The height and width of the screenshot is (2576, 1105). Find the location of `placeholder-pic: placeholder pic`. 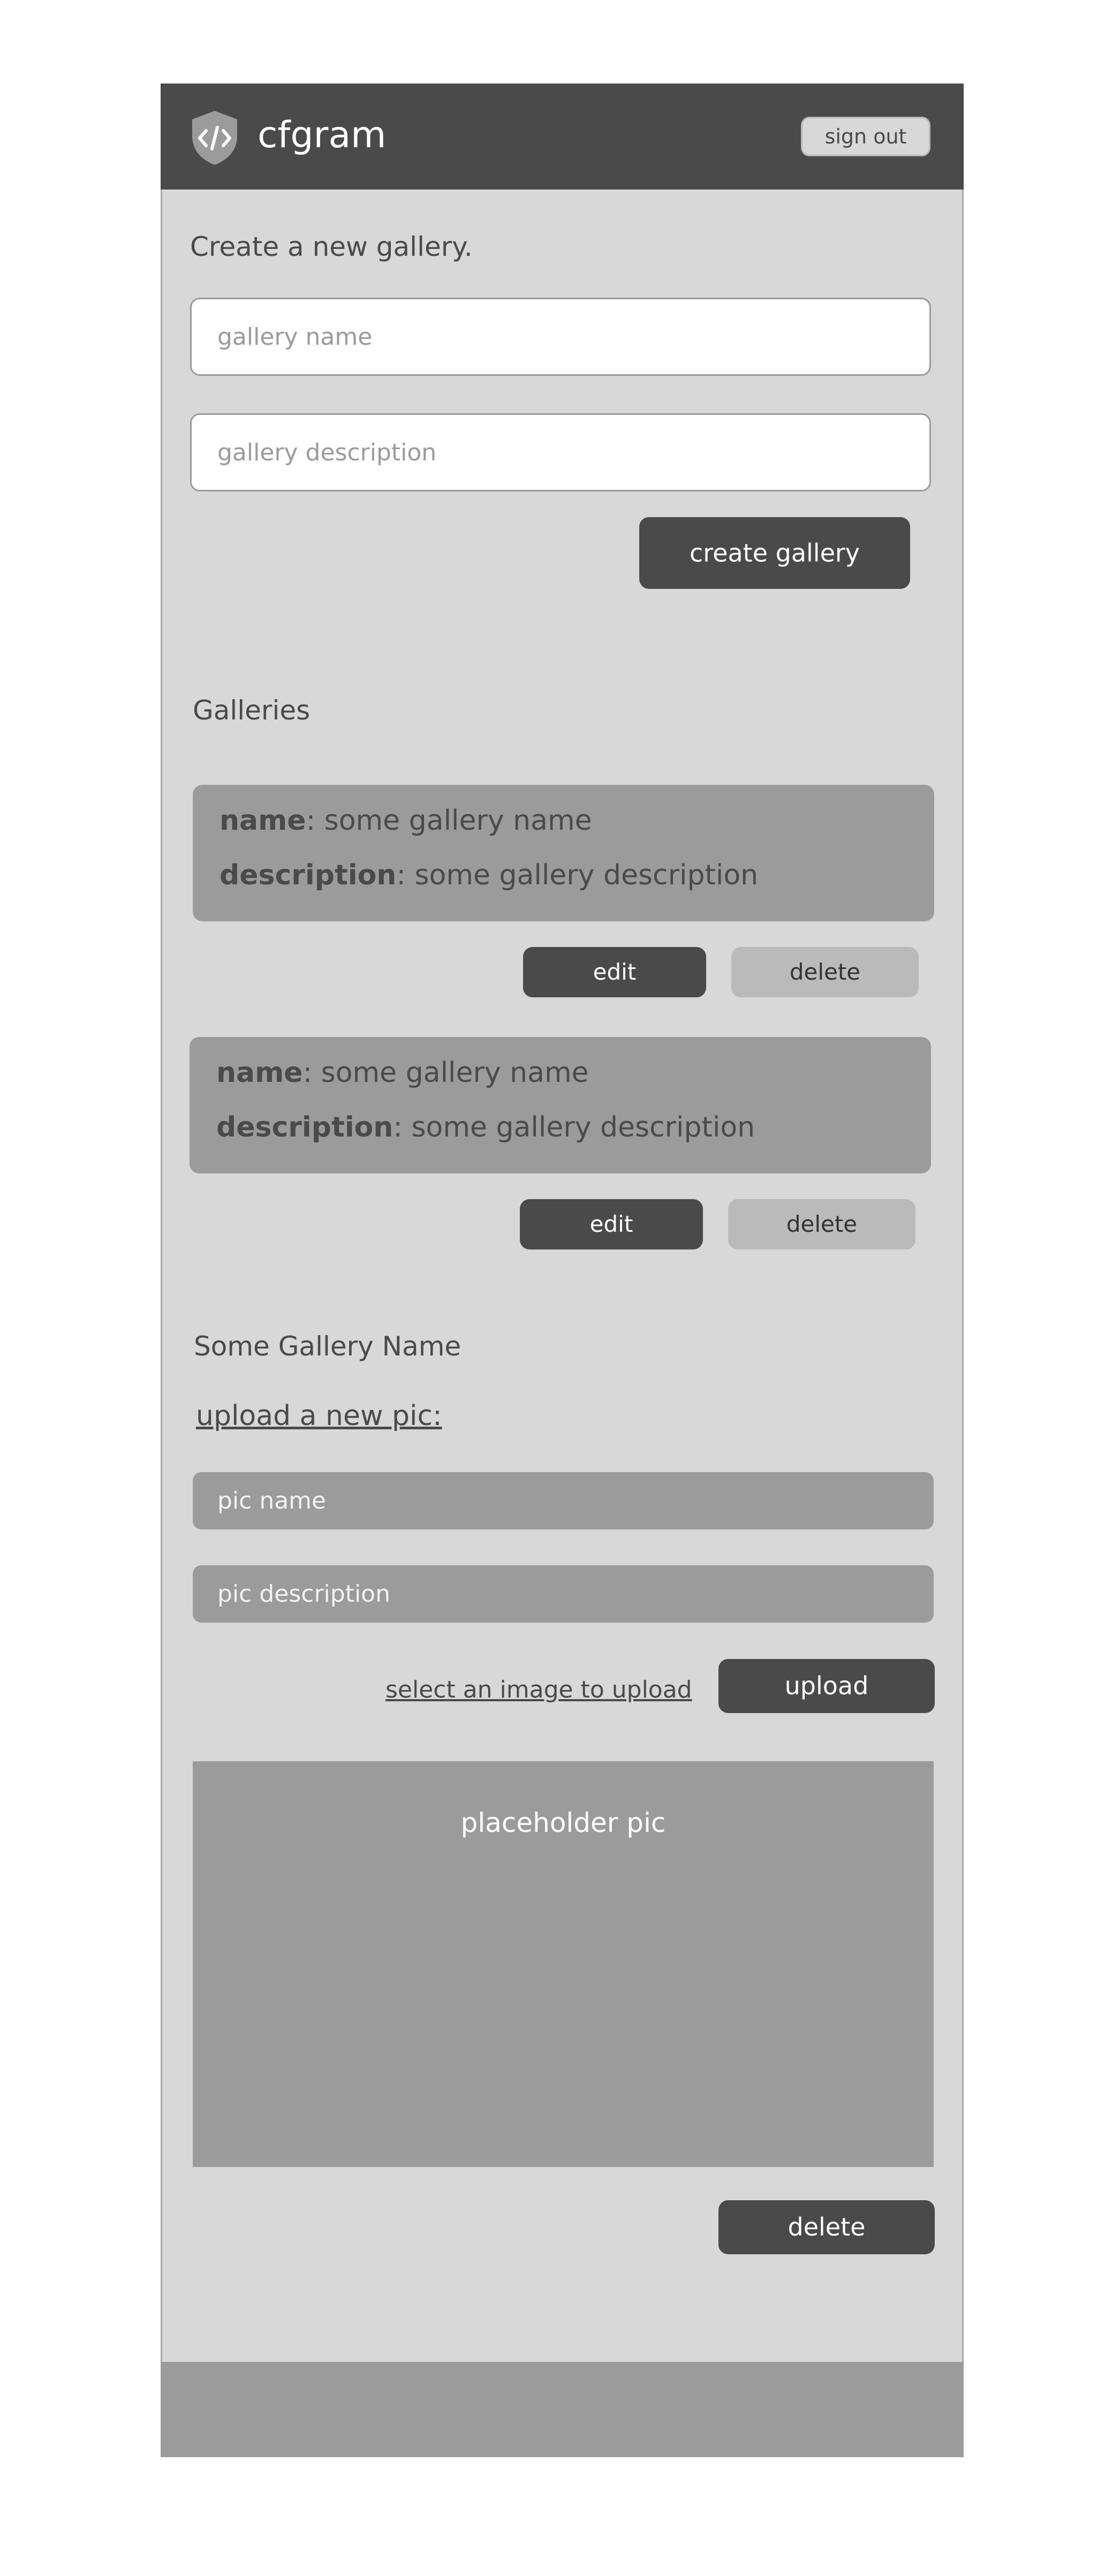

placeholder-pic: placeholder pic is located at coordinates (563, 1964).